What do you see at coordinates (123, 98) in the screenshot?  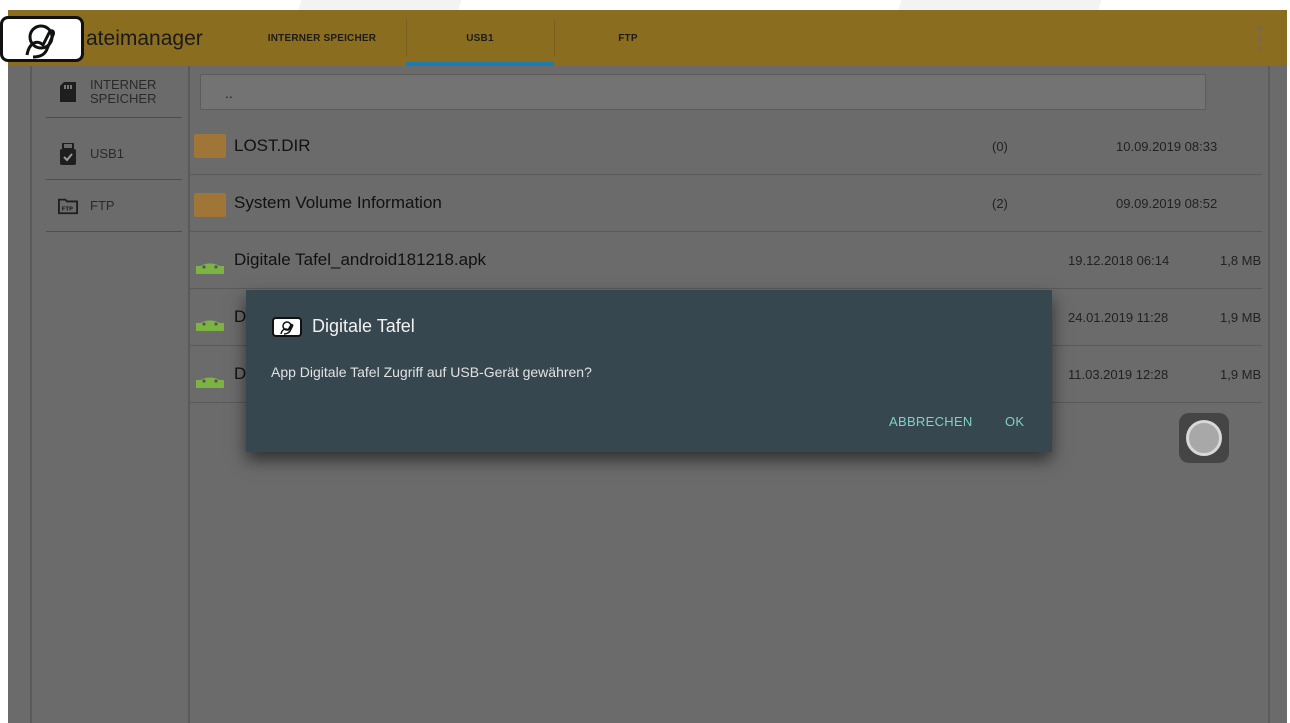 I see `label-line: SPEICHER` at bounding box center [123, 98].